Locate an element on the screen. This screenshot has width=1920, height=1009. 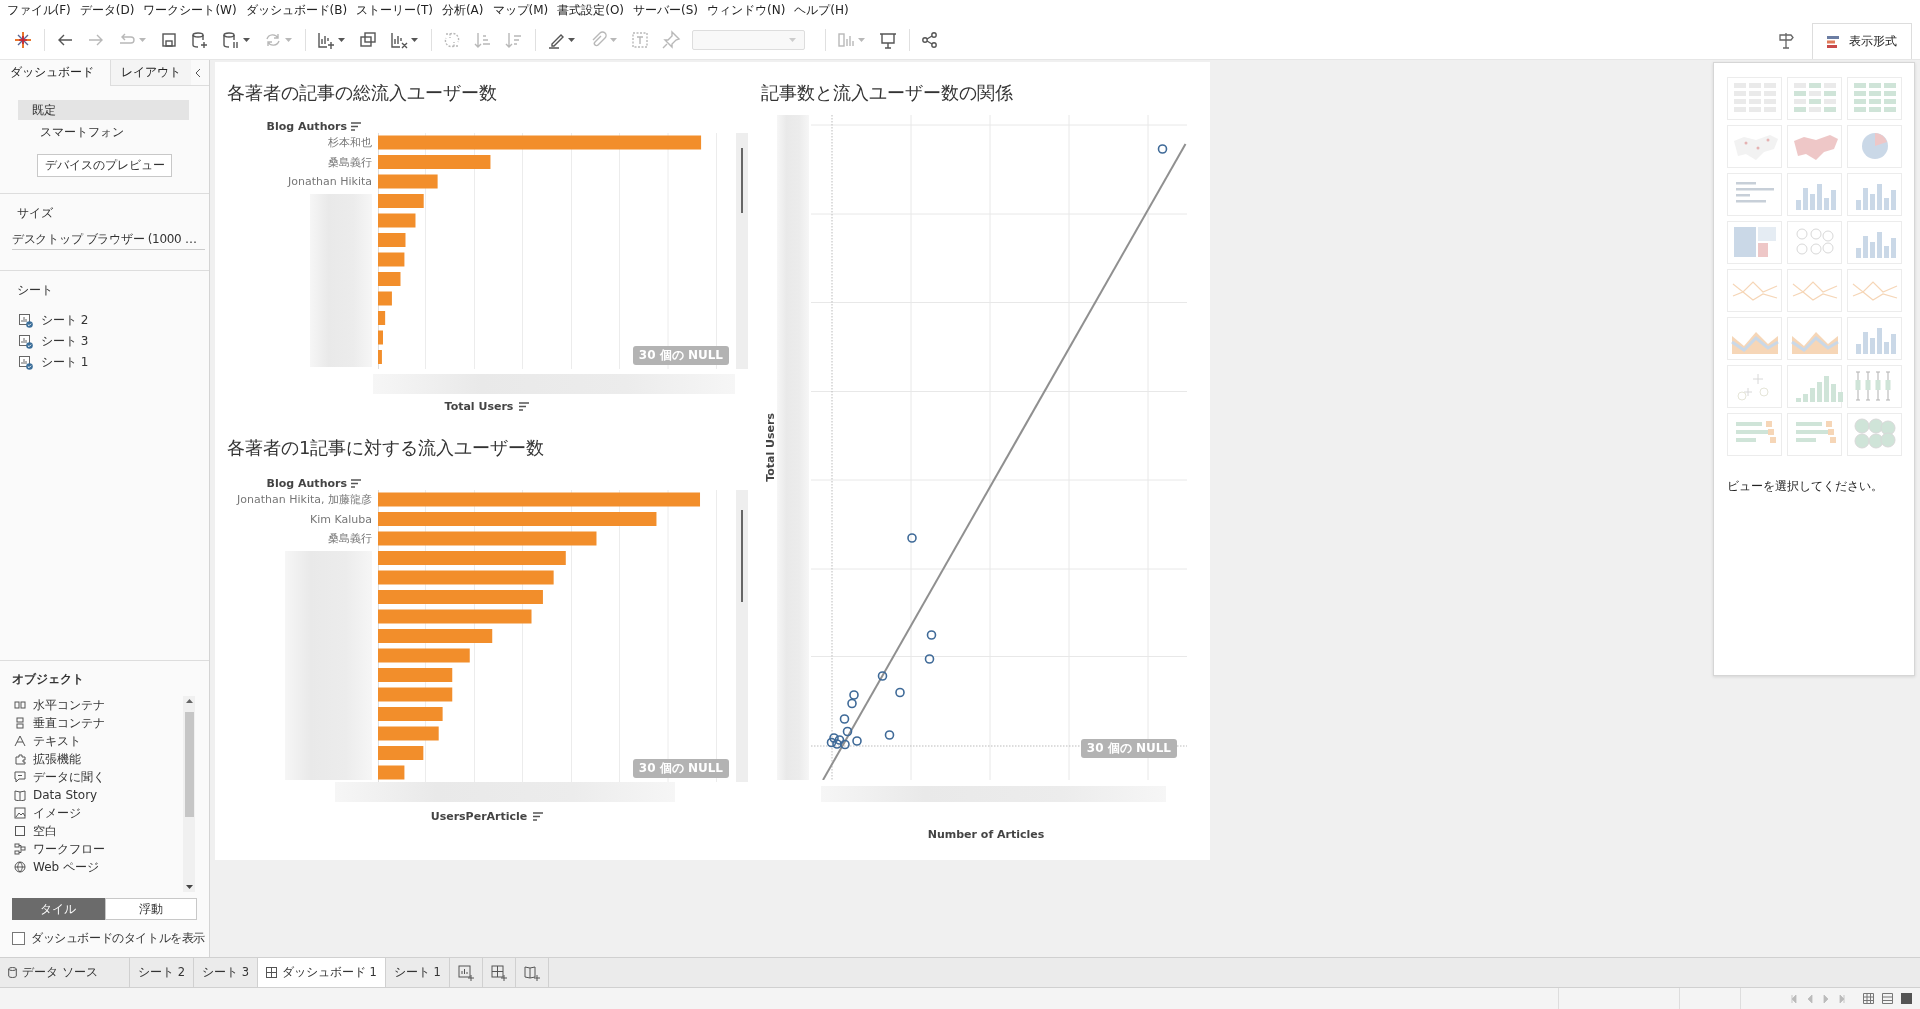
collapse-chevron-icon is located at coordinates (198, 72).